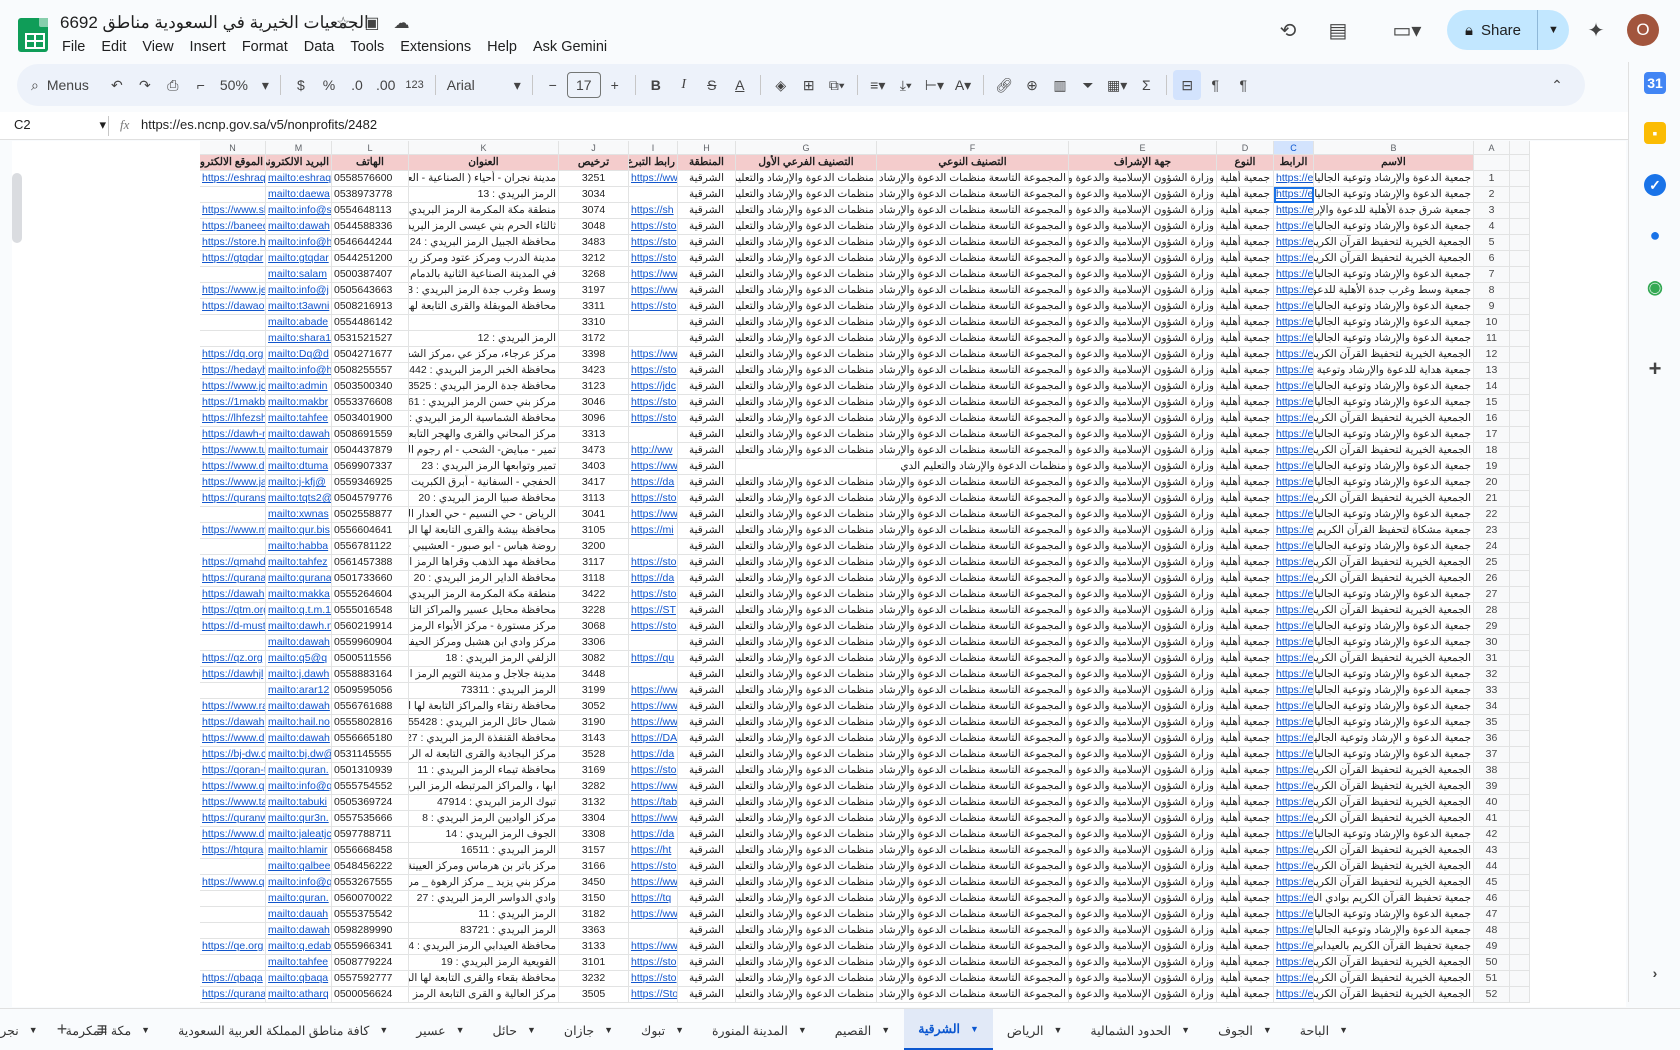  What do you see at coordinates (157, 47) in the screenshot?
I see `menu-view: View` at bounding box center [157, 47].